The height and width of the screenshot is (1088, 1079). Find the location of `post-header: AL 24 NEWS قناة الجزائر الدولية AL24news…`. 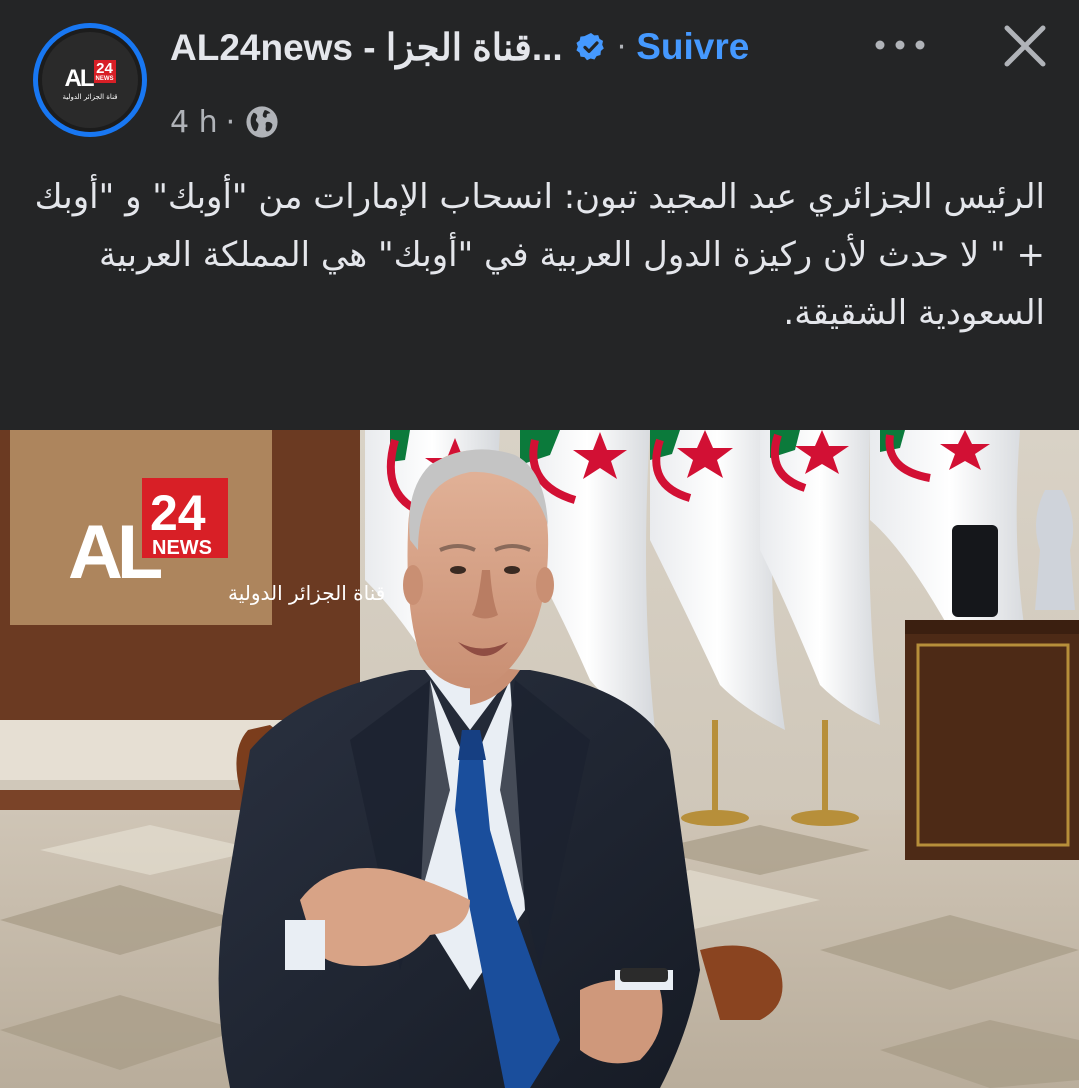

post-header: AL 24 NEWS قناة الجزائر الدولية AL24news… is located at coordinates (539, 75).